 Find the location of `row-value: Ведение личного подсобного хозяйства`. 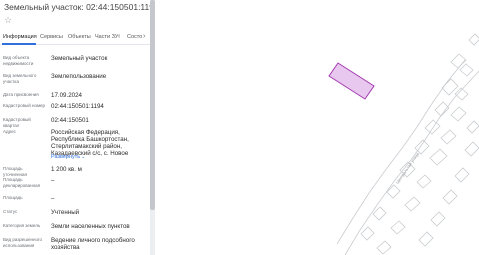

row-value: Ведение личного подсобного хозяйства is located at coordinates (93, 244).